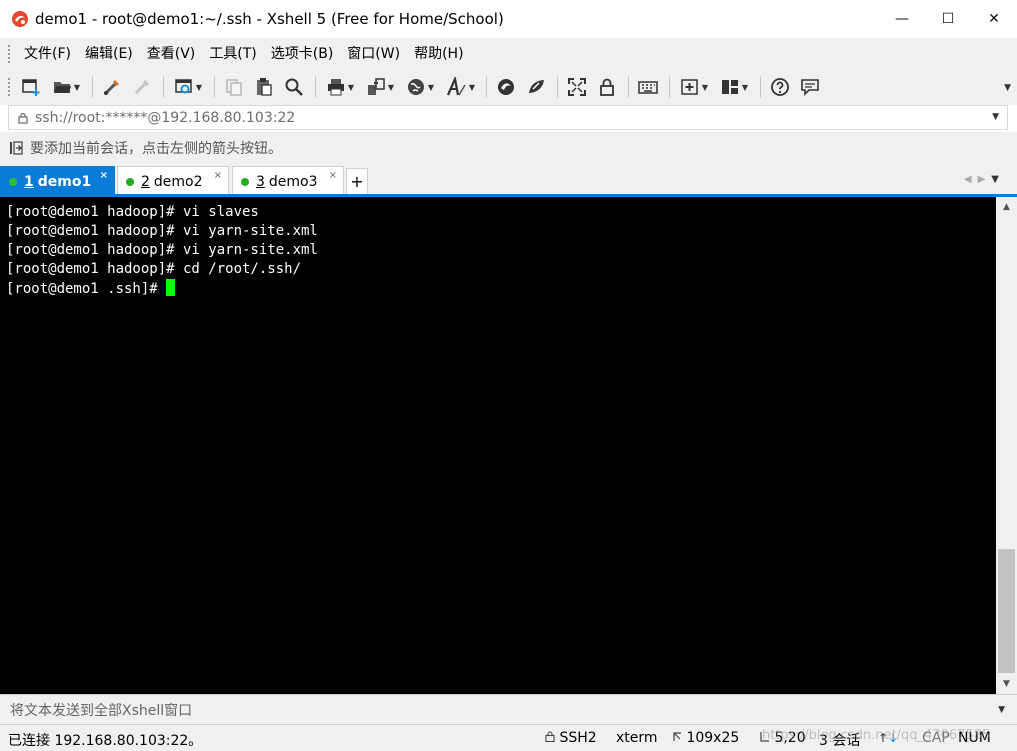 This screenshot has height=751, width=1017. Describe the element at coordinates (171, 54) in the screenshot. I see `menu-view: 查看(V)` at that location.